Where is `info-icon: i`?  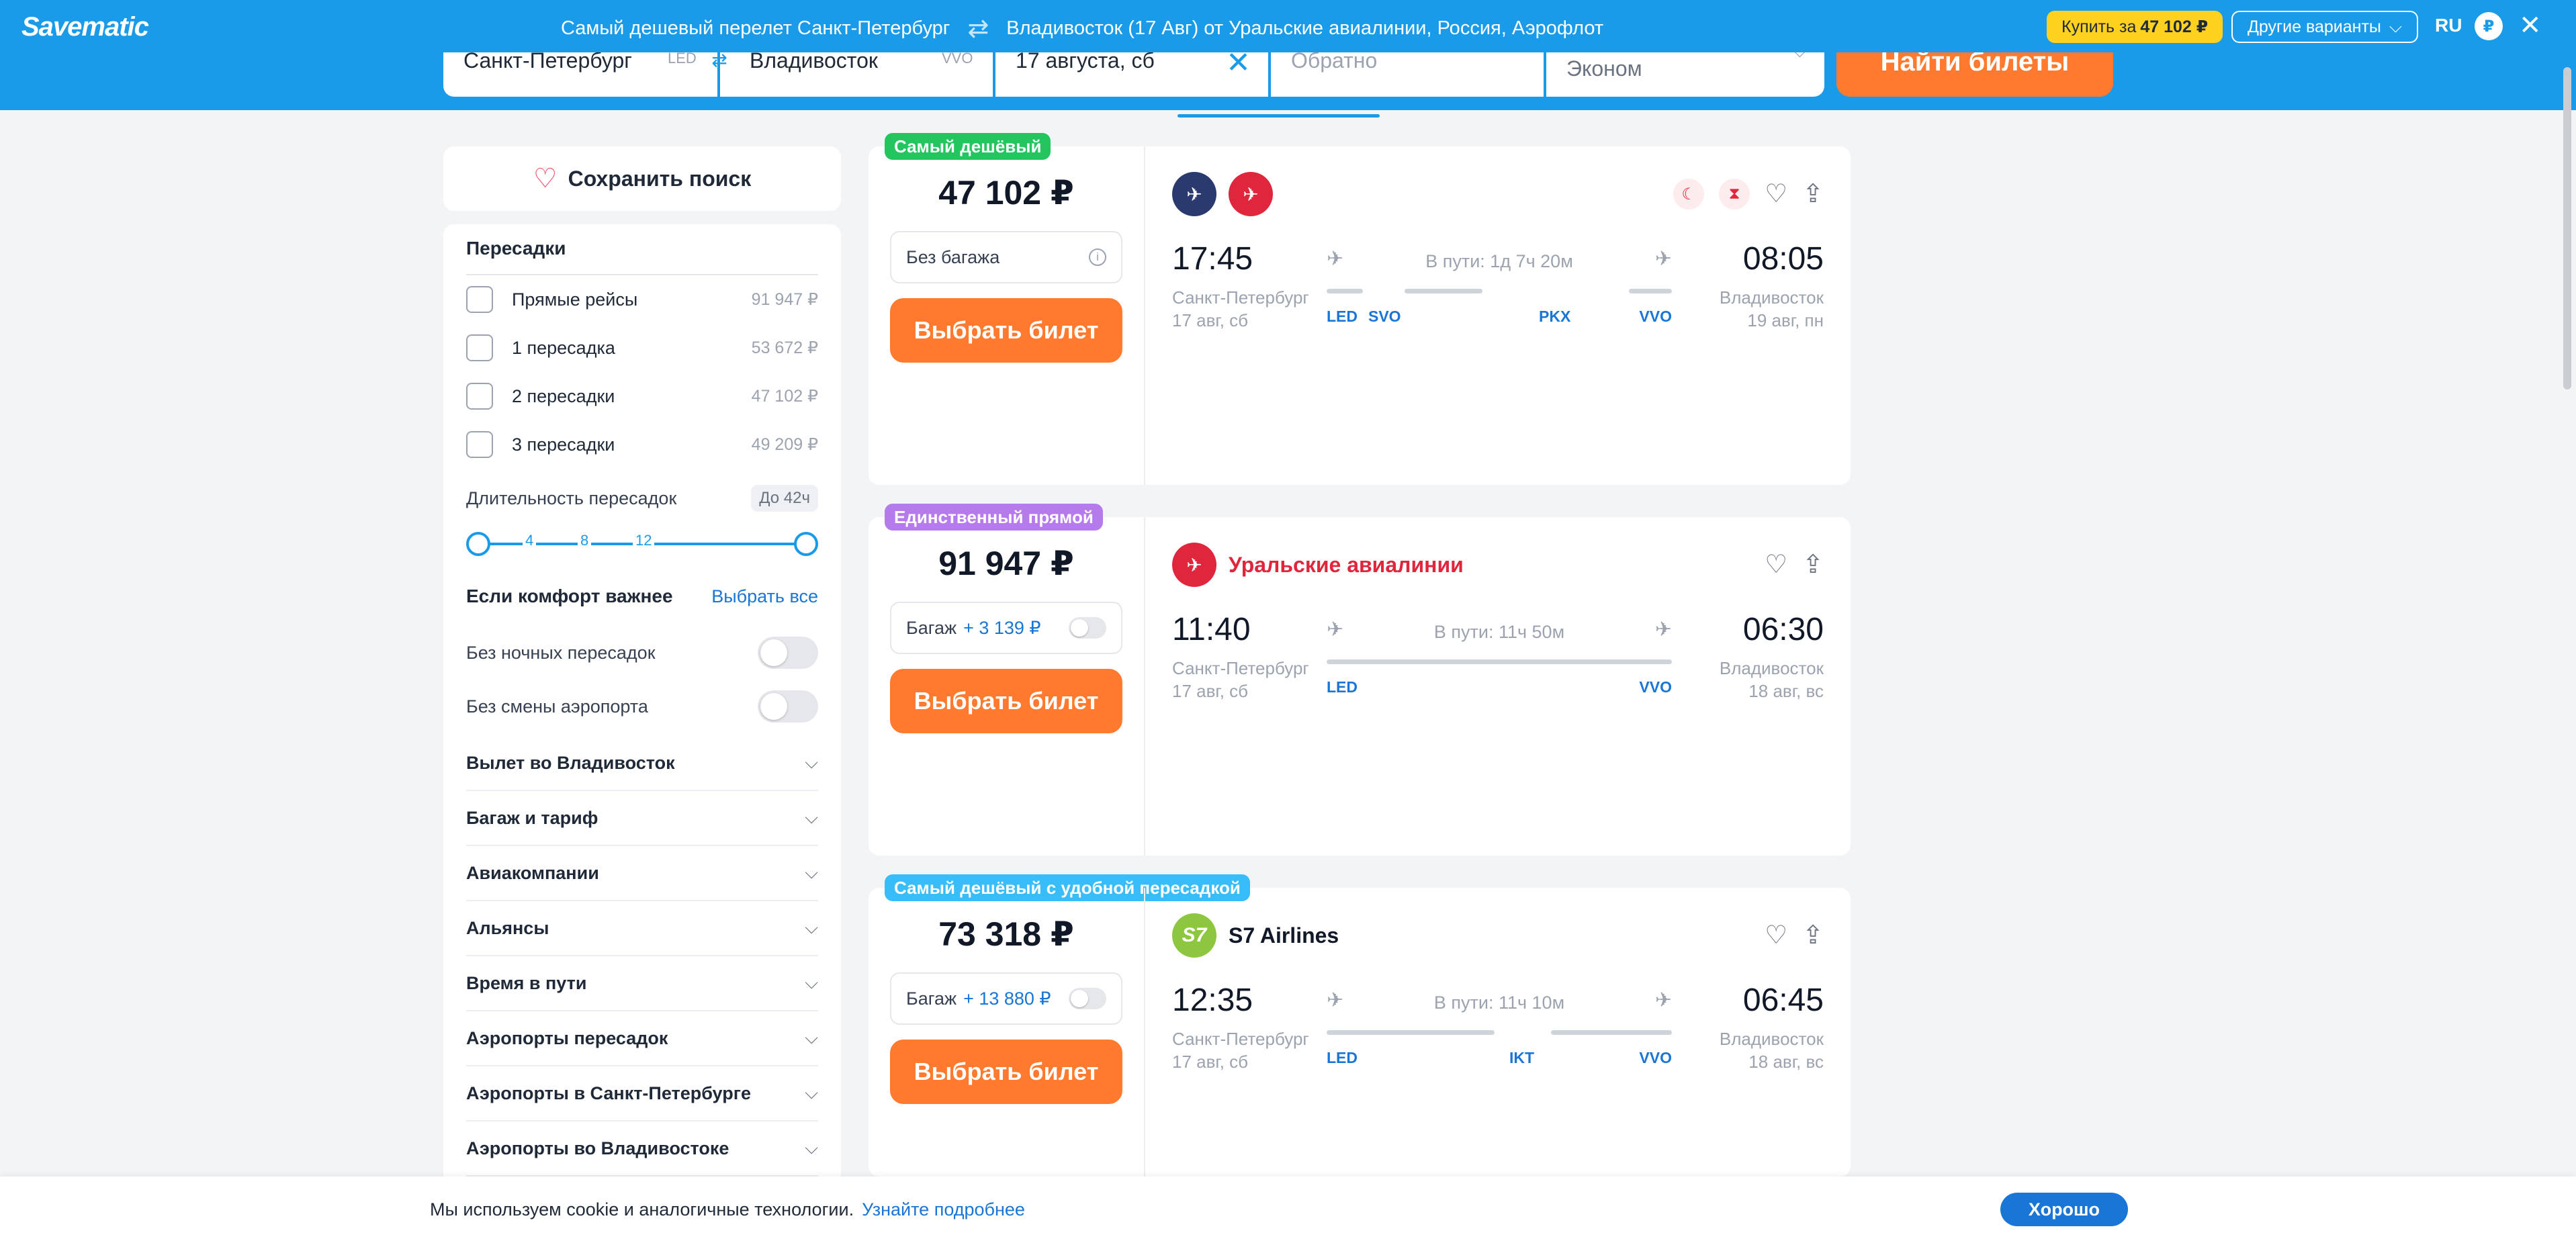
info-icon: i is located at coordinates (1097, 257).